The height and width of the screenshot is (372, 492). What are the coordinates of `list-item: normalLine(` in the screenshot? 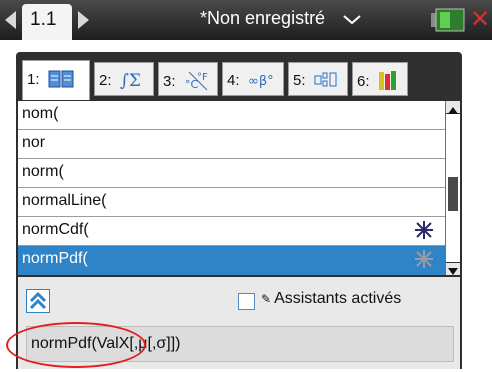 It's located at (231, 202).